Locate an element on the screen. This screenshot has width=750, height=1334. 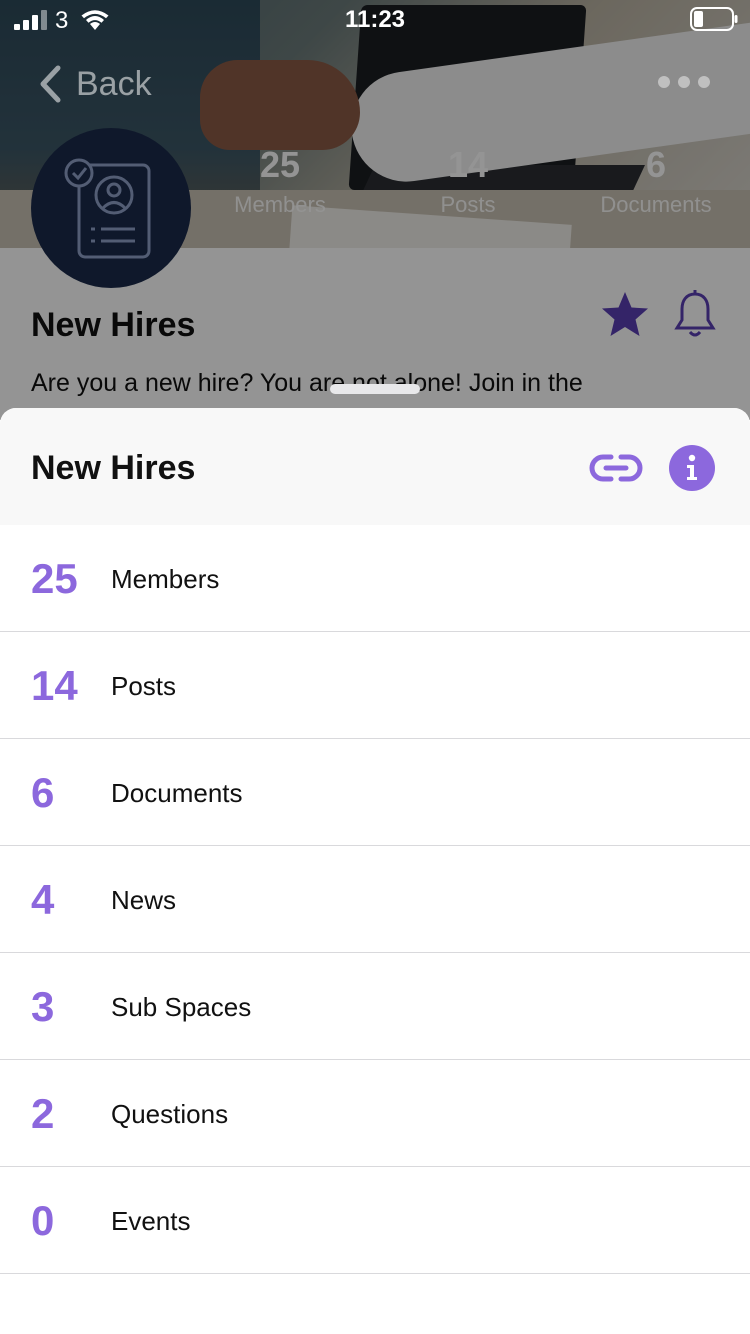
item-count: 25 is located at coordinates (54, 578).